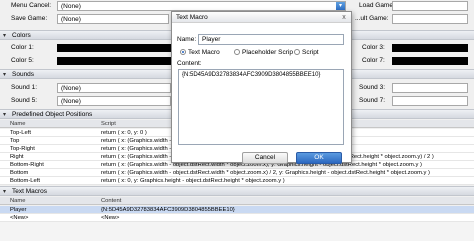 This screenshot has width=474, height=241. Describe the element at coordinates (20, 133) in the screenshot. I see `position-name: Top-Left` at that location.